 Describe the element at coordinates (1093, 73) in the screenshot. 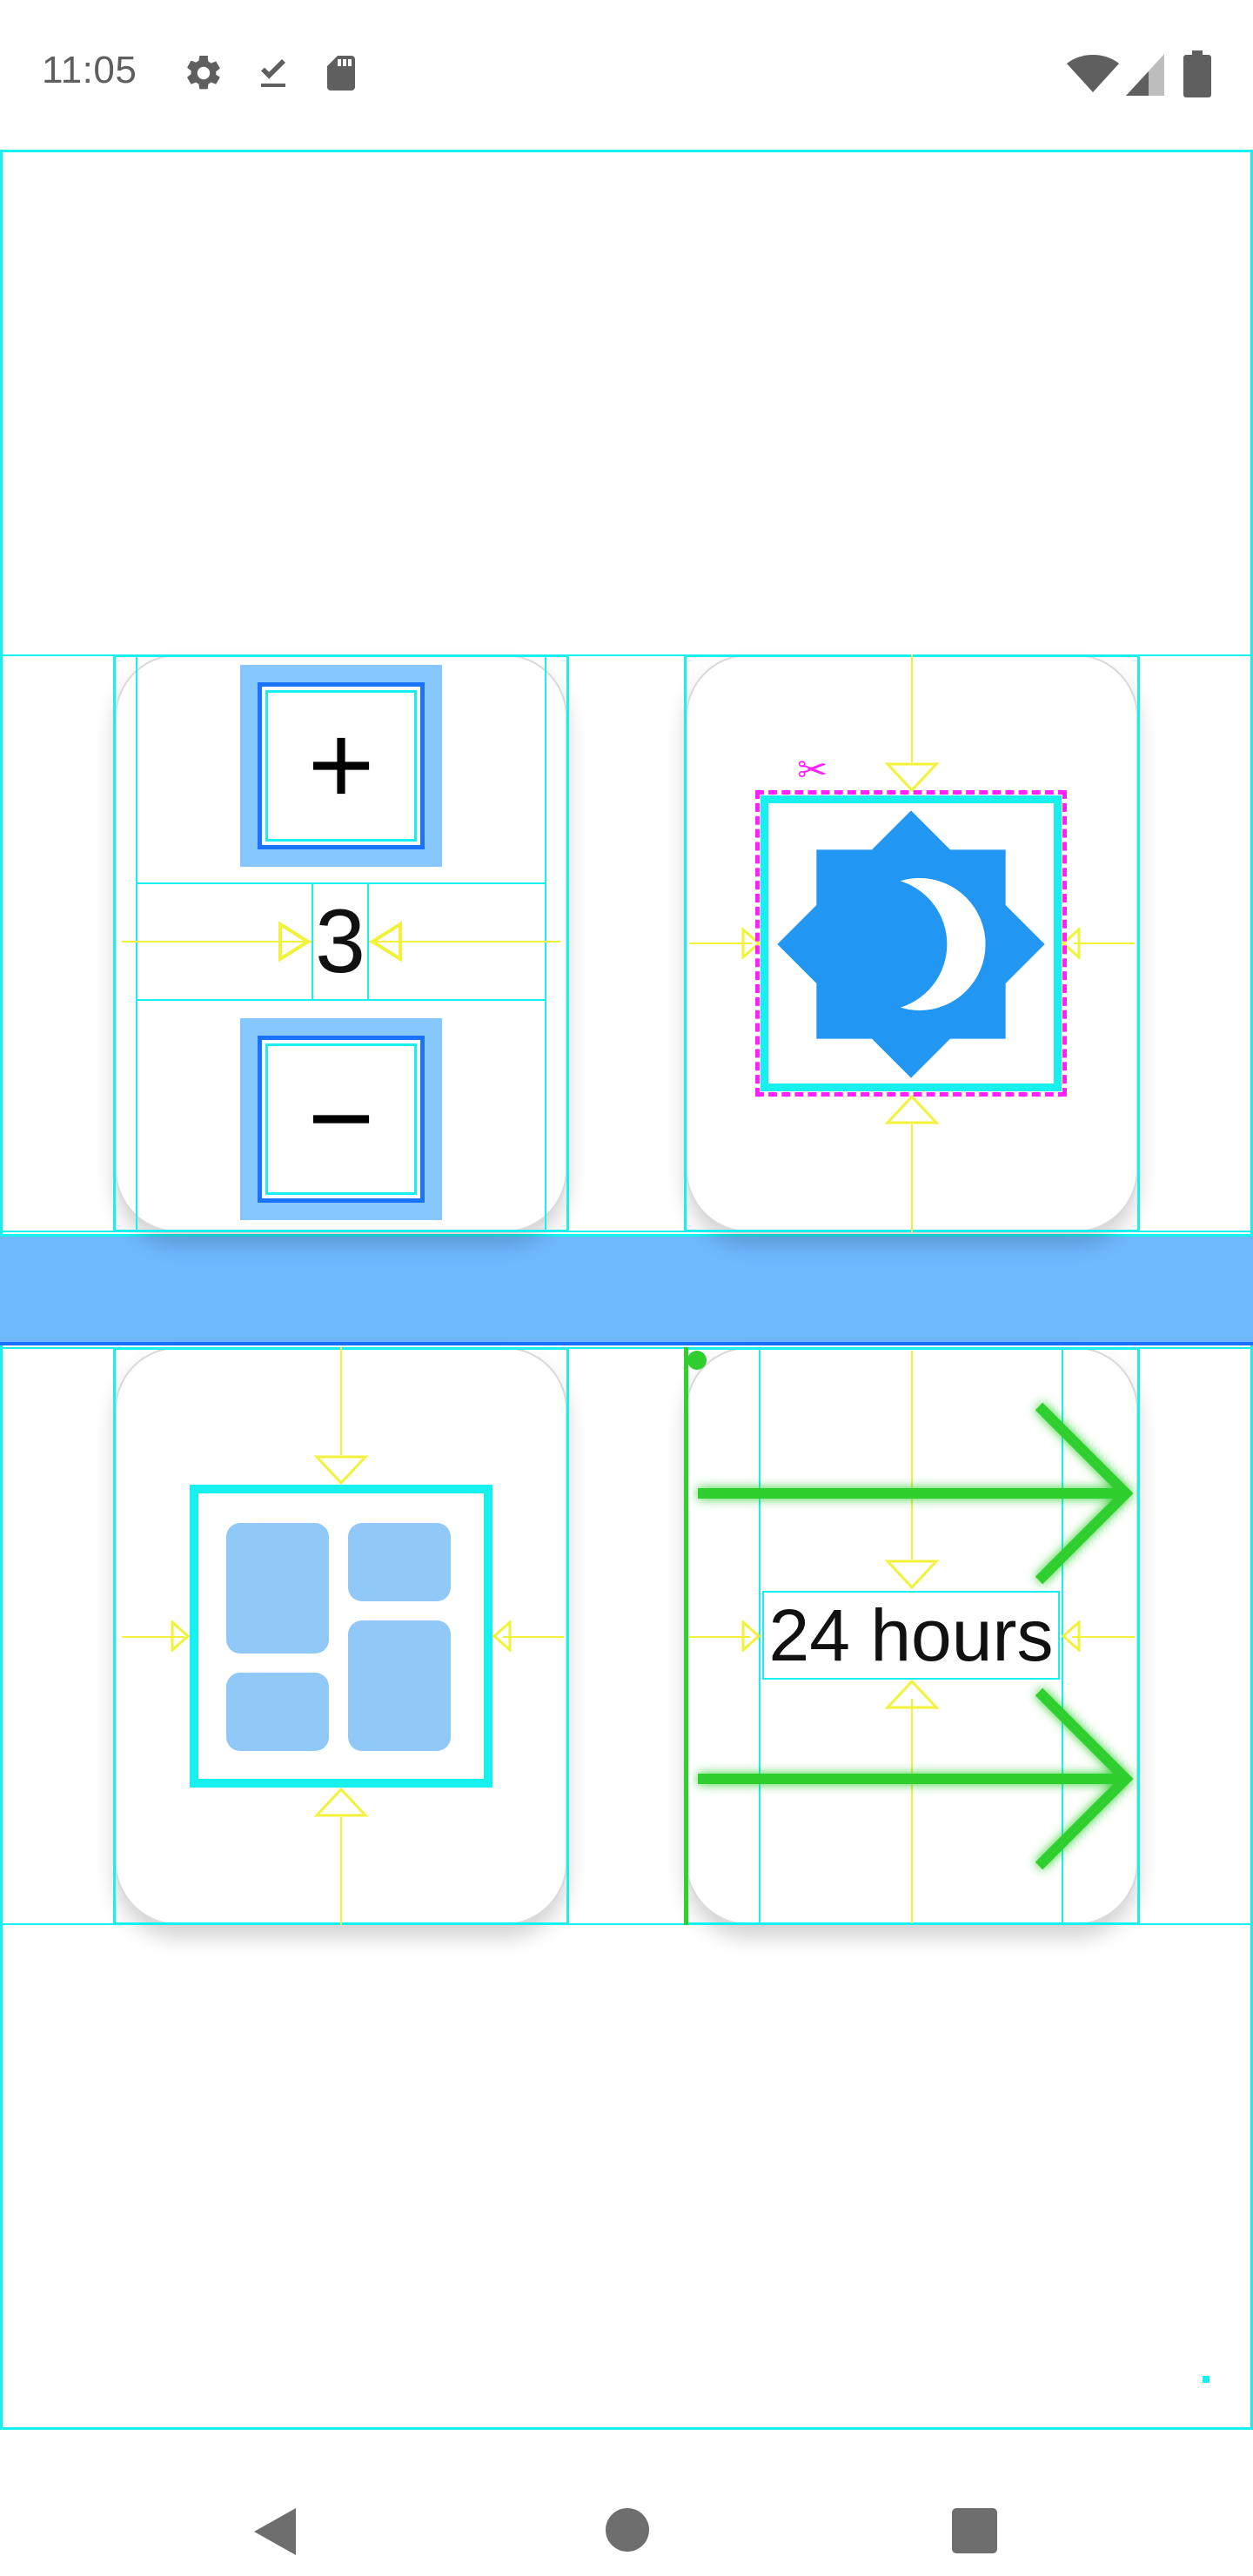

I see `wifi-icon` at that location.